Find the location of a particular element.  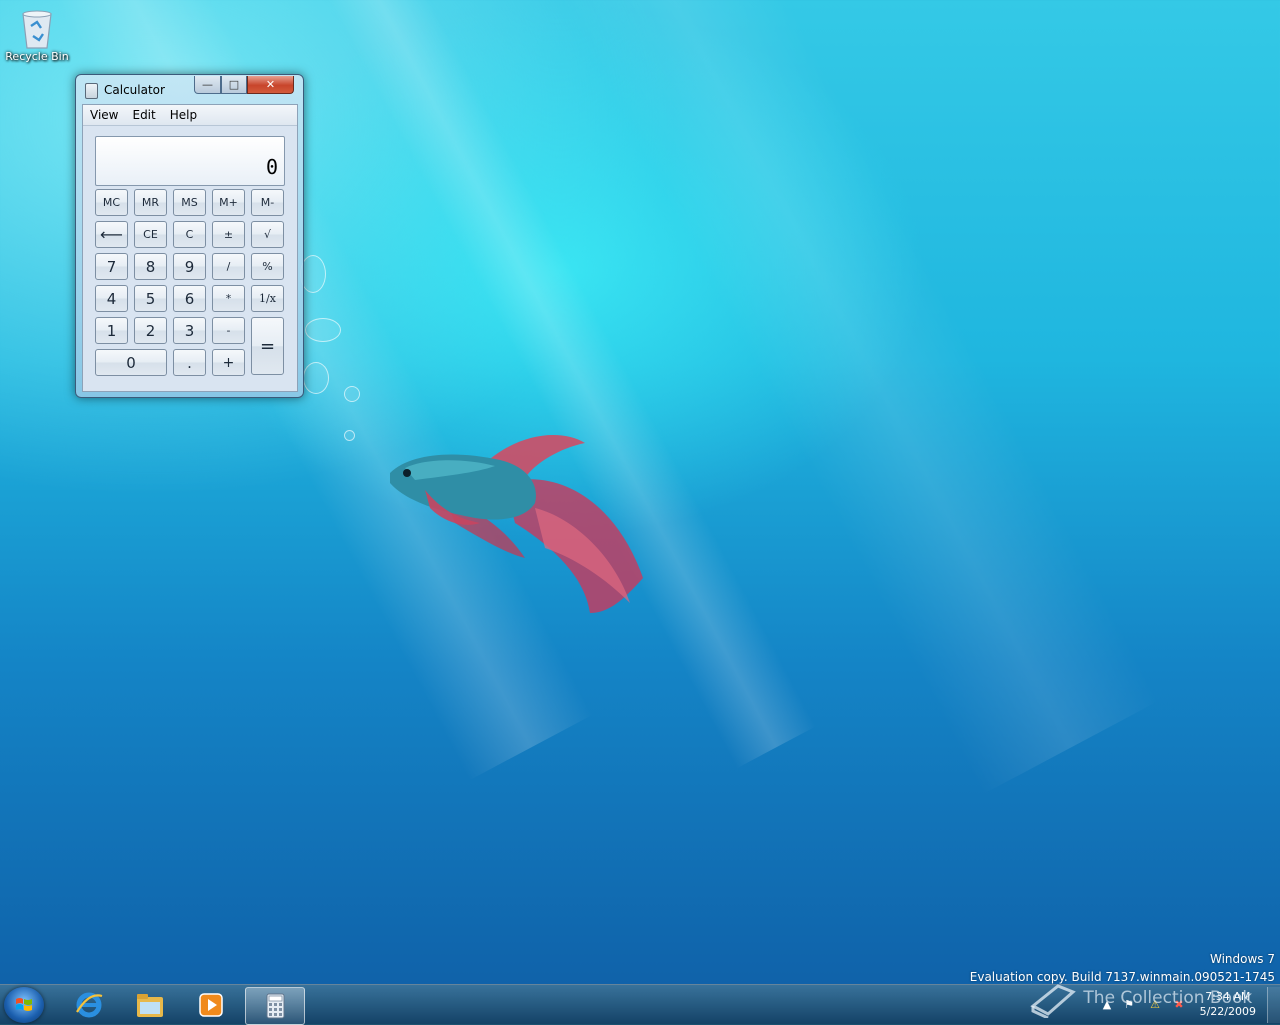

title-bar: Calculator — □ ✕ is located at coordinates (189, 89).